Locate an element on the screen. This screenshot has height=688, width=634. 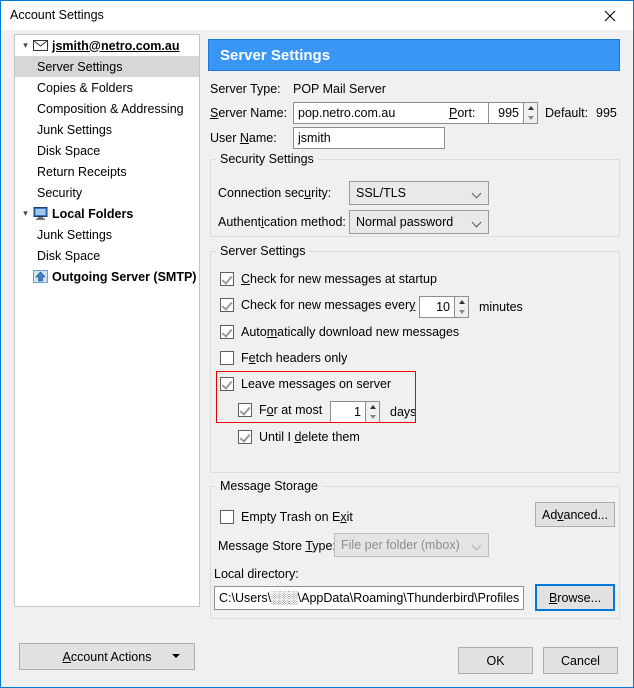
check-every-label: Check for new messages every is located at coordinates (328, 305).